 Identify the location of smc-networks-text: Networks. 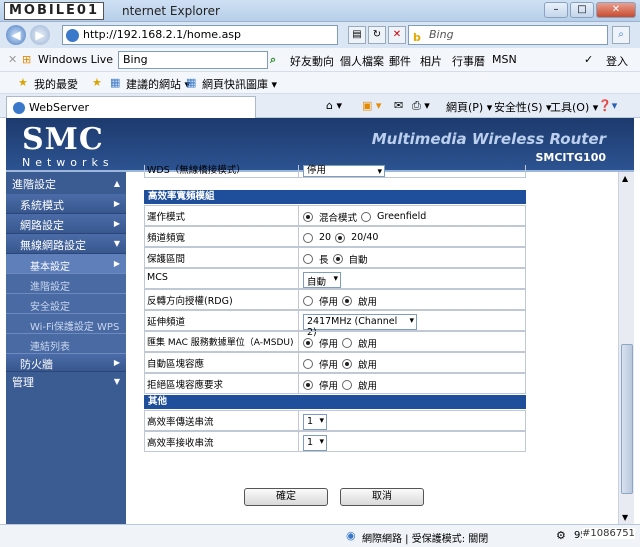
(68, 162).